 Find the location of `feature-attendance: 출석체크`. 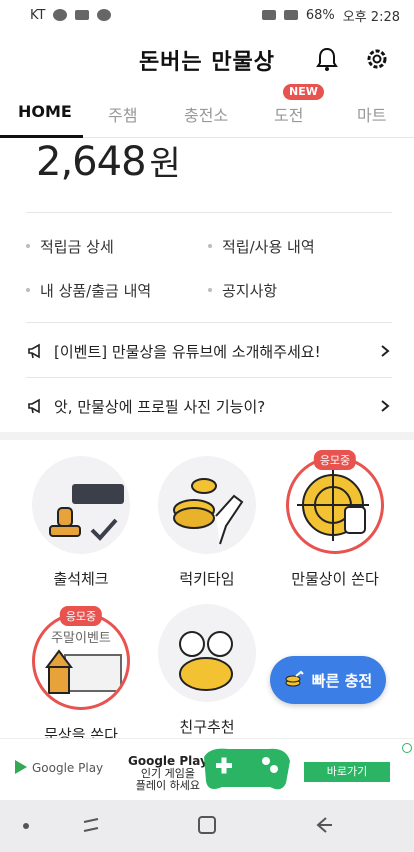

feature-attendance: 출석체크 is located at coordinates (81, 522).